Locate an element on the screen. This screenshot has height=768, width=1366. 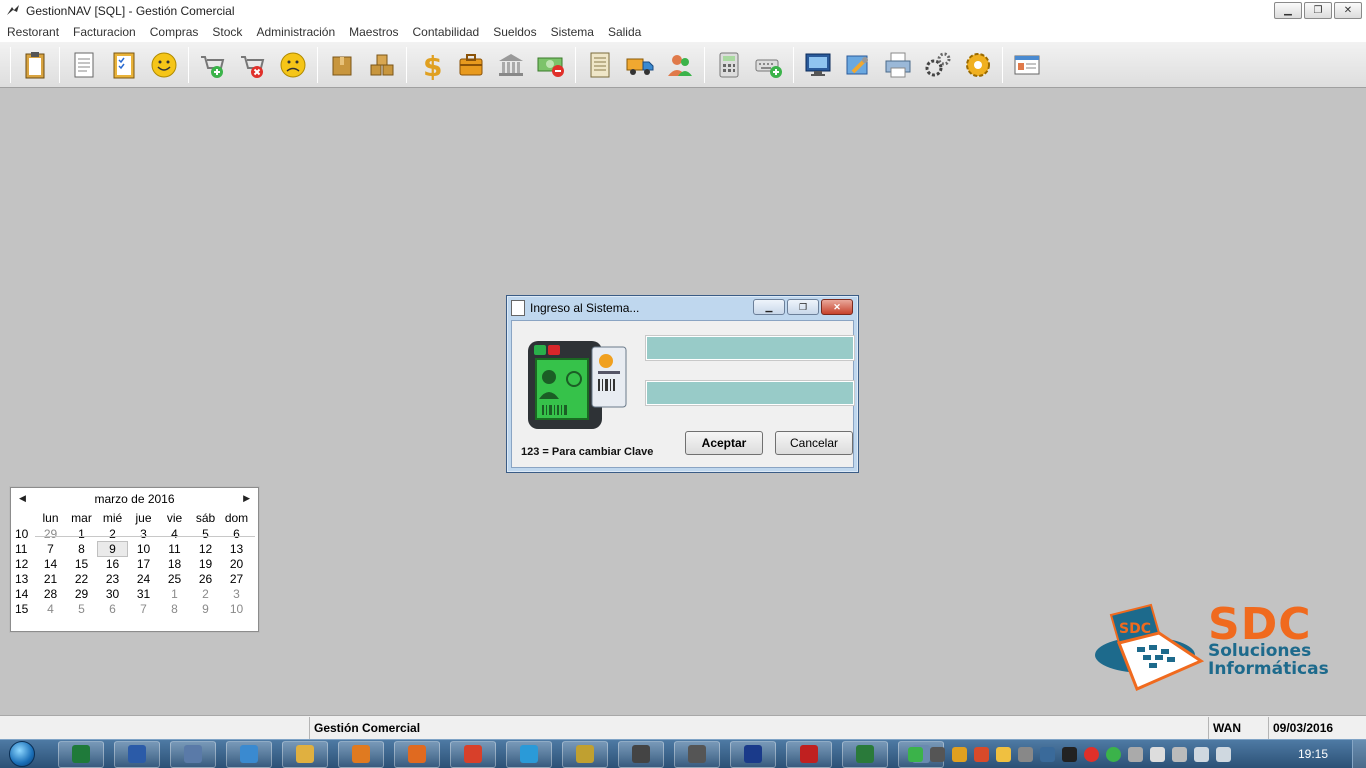
username-field is located at coordinates (750, 348).